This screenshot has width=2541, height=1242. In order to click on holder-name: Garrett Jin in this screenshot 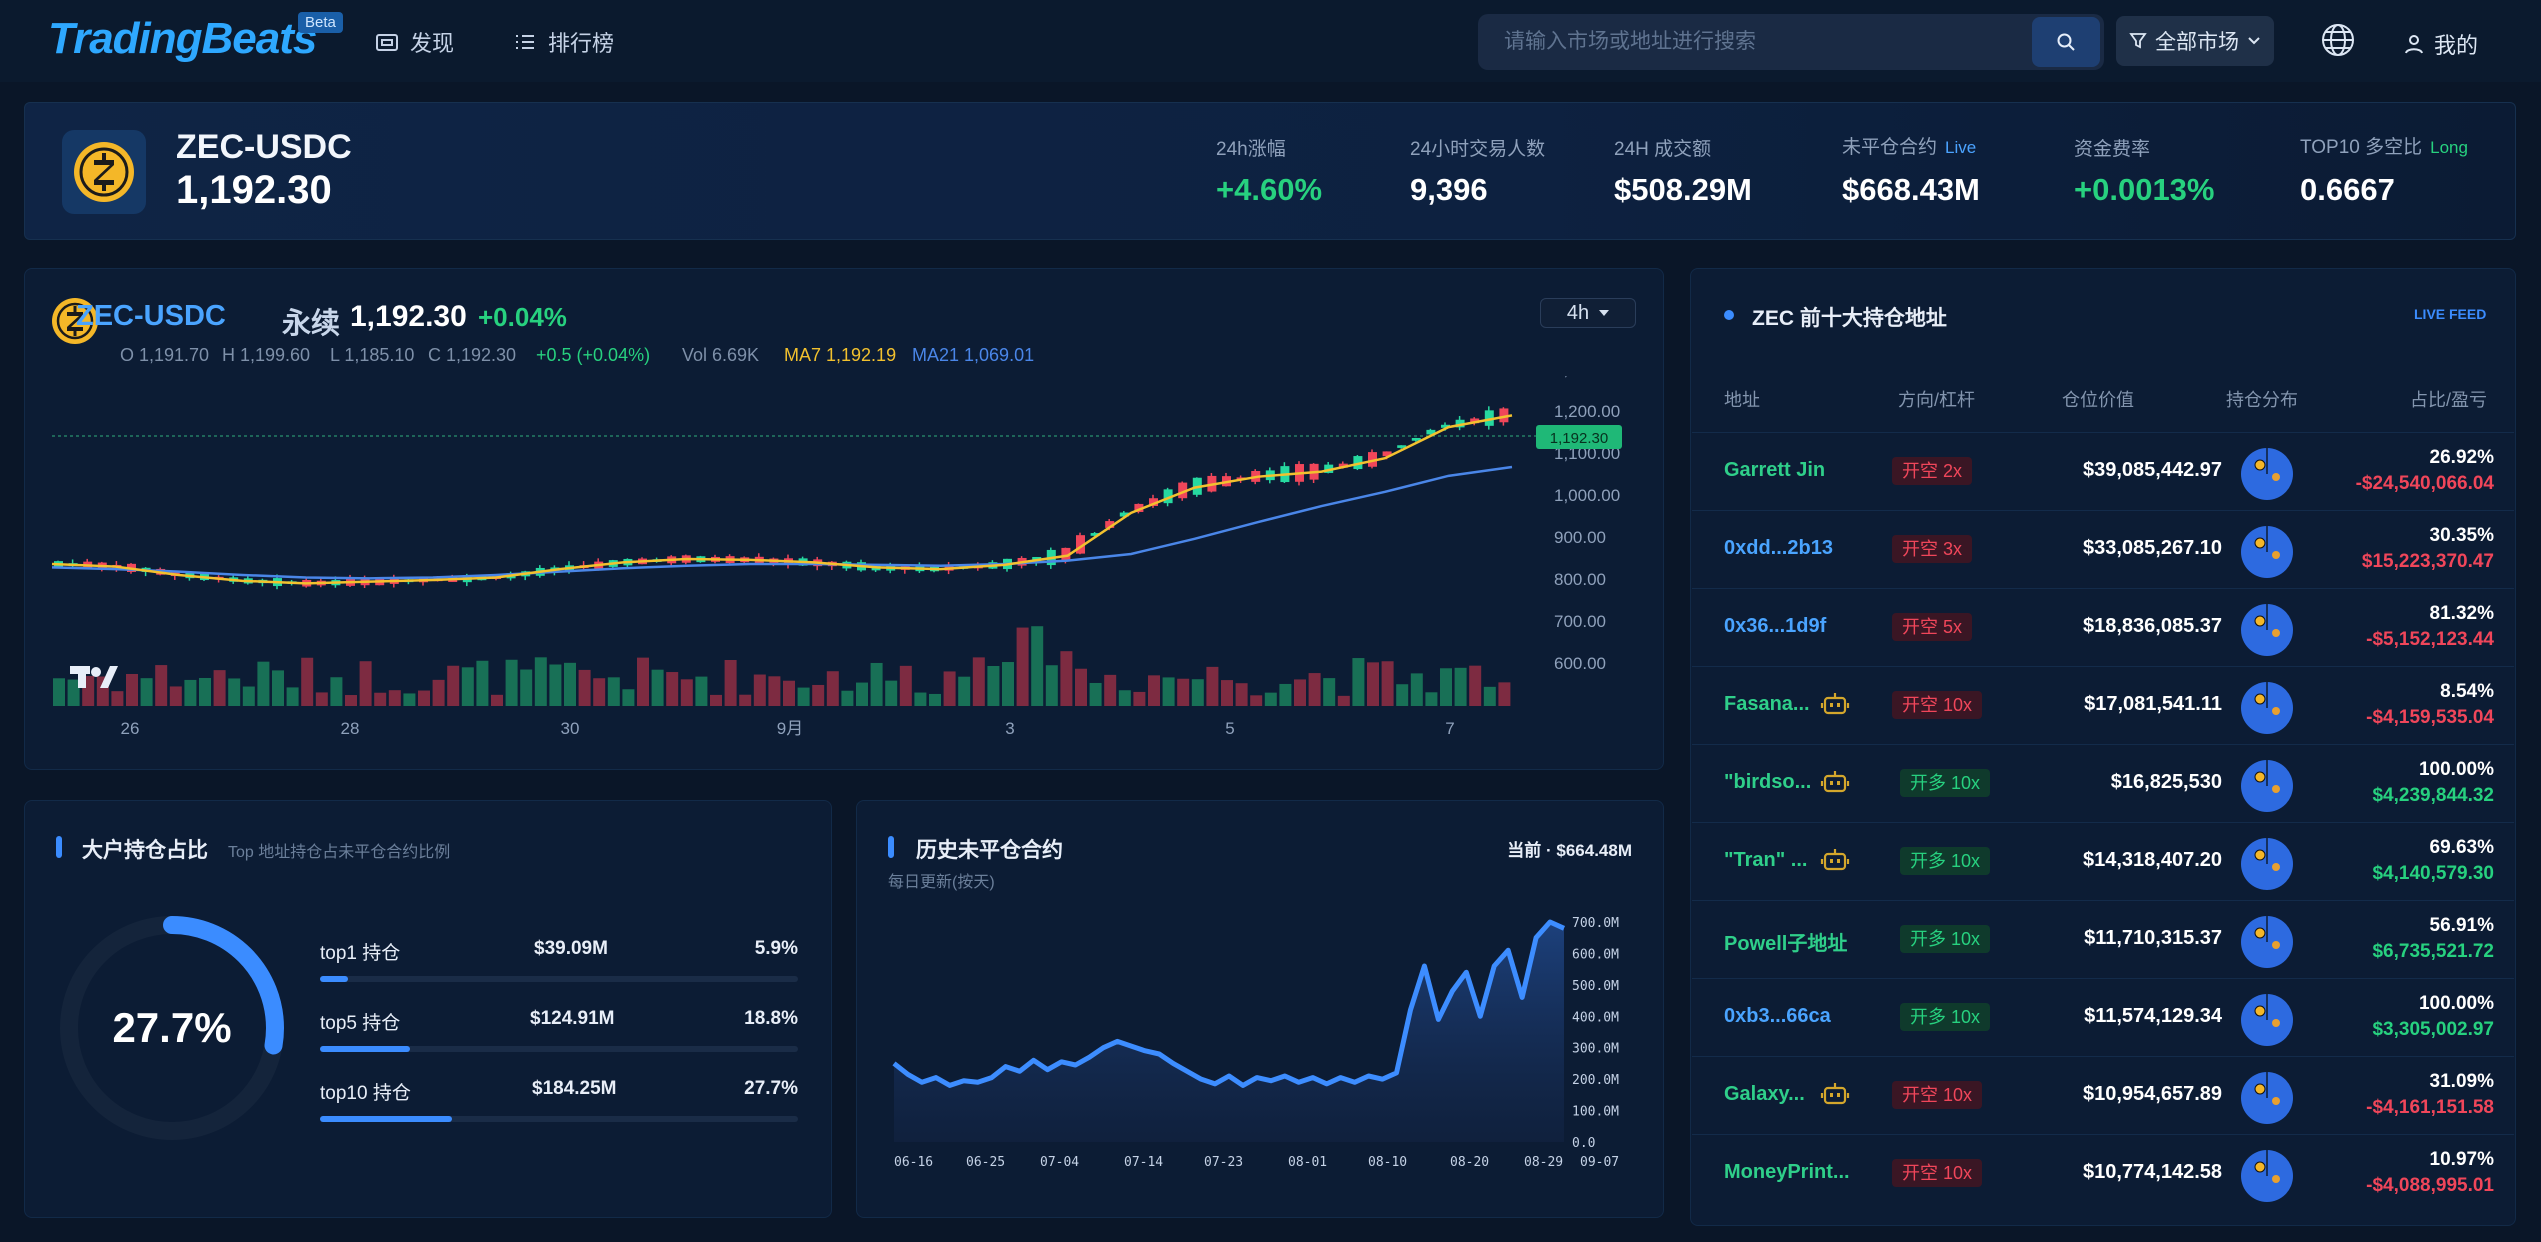, I will do `click(1774, 470)`.